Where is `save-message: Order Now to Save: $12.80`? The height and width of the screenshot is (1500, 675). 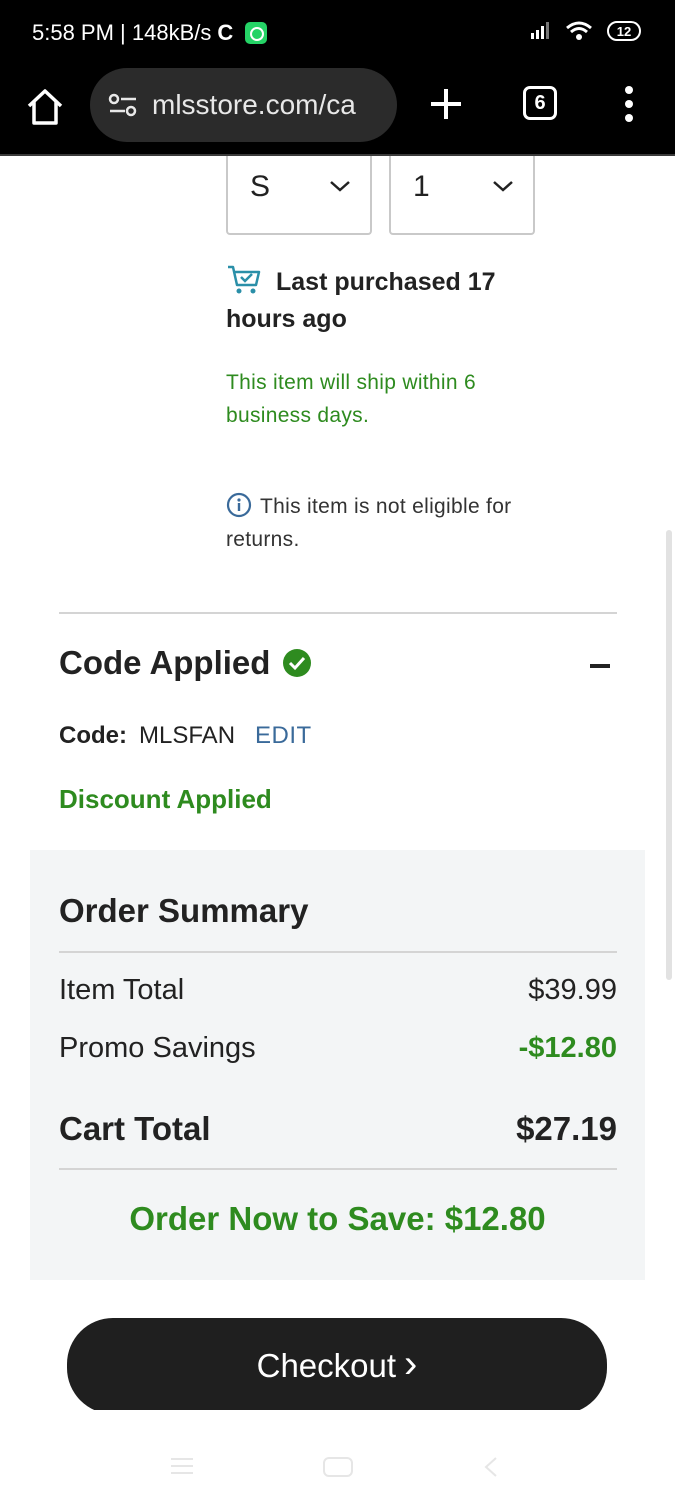 save-message: Order Now to Save: $12.80 is located at coordinates (337, 1218).